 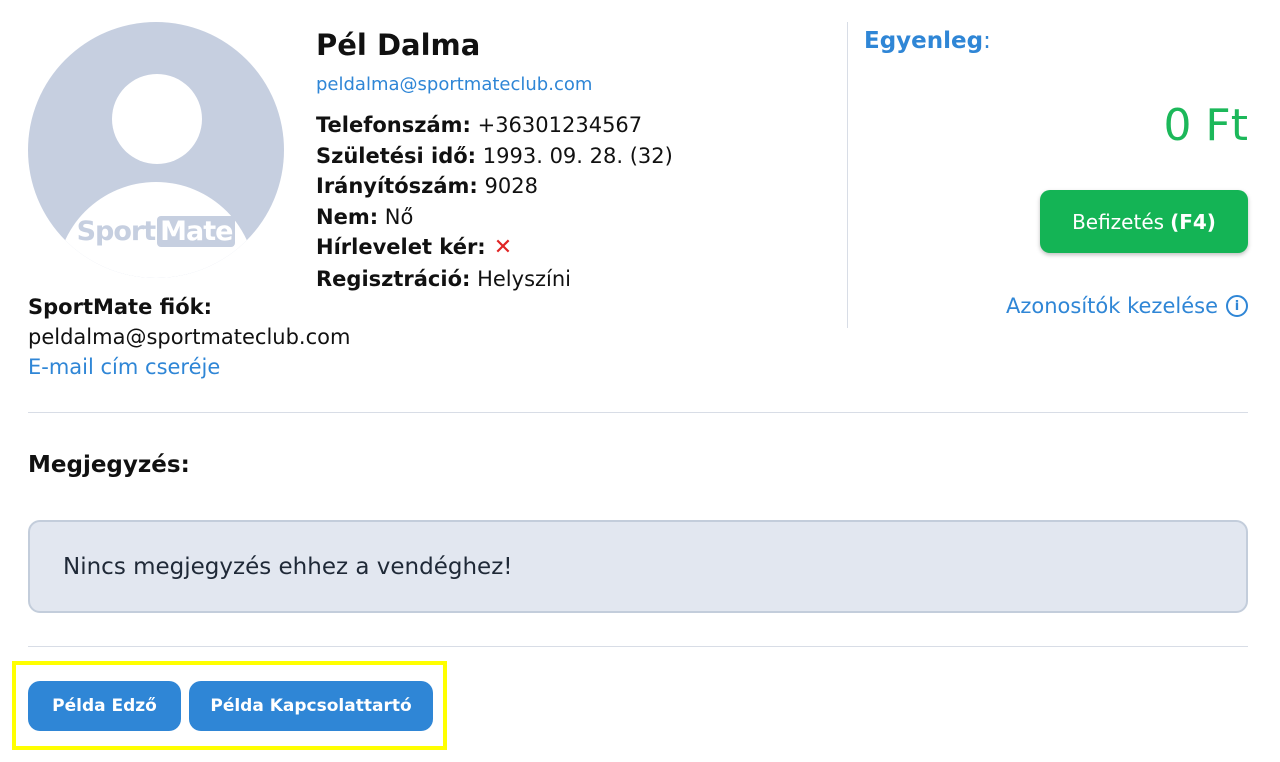 I want to click on birthdate-row: Születési idő: 1993. 09. 28. (32), so click(x=494, y=156).